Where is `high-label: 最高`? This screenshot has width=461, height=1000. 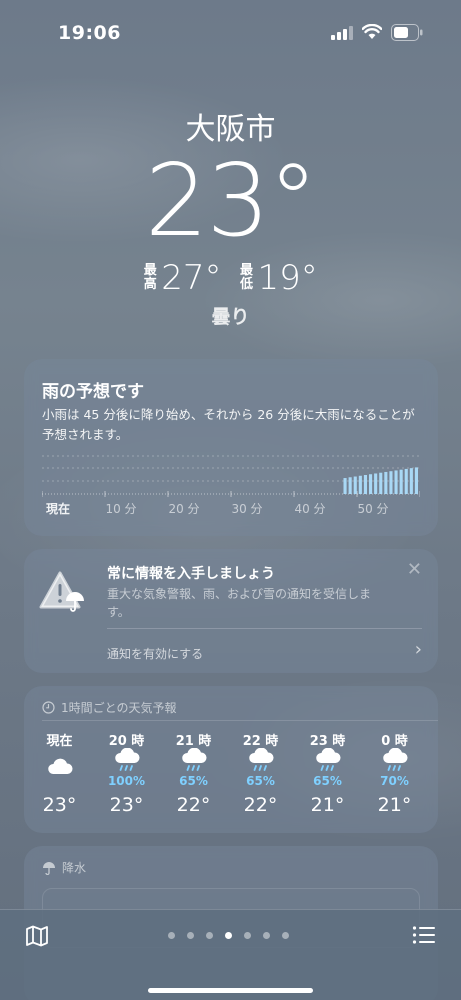 high-label: 最高 is located at coordinates (150, 277).